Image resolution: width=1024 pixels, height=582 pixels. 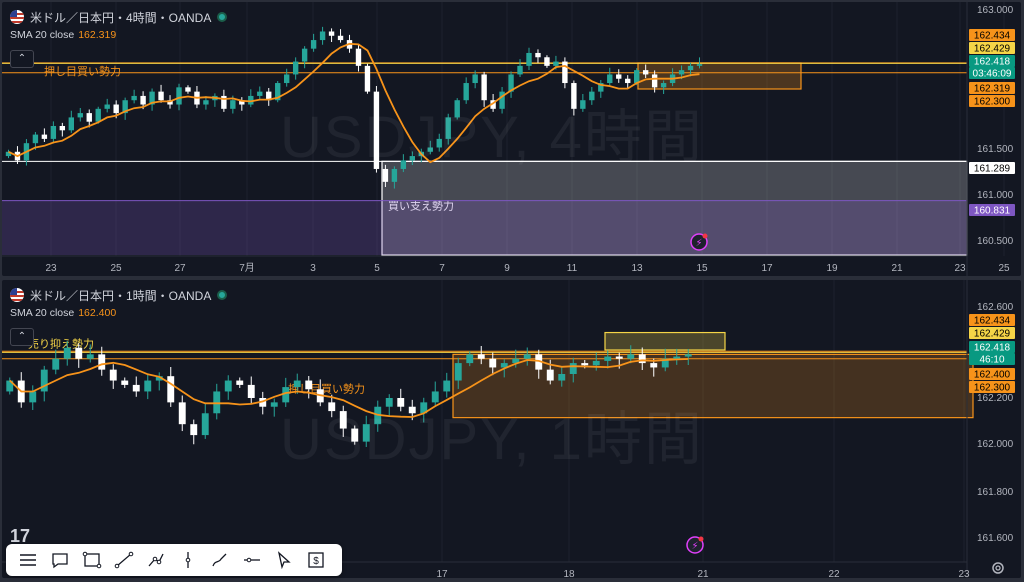 I want to click on price-badge-label: 162.319, so click(x=992, y=89).